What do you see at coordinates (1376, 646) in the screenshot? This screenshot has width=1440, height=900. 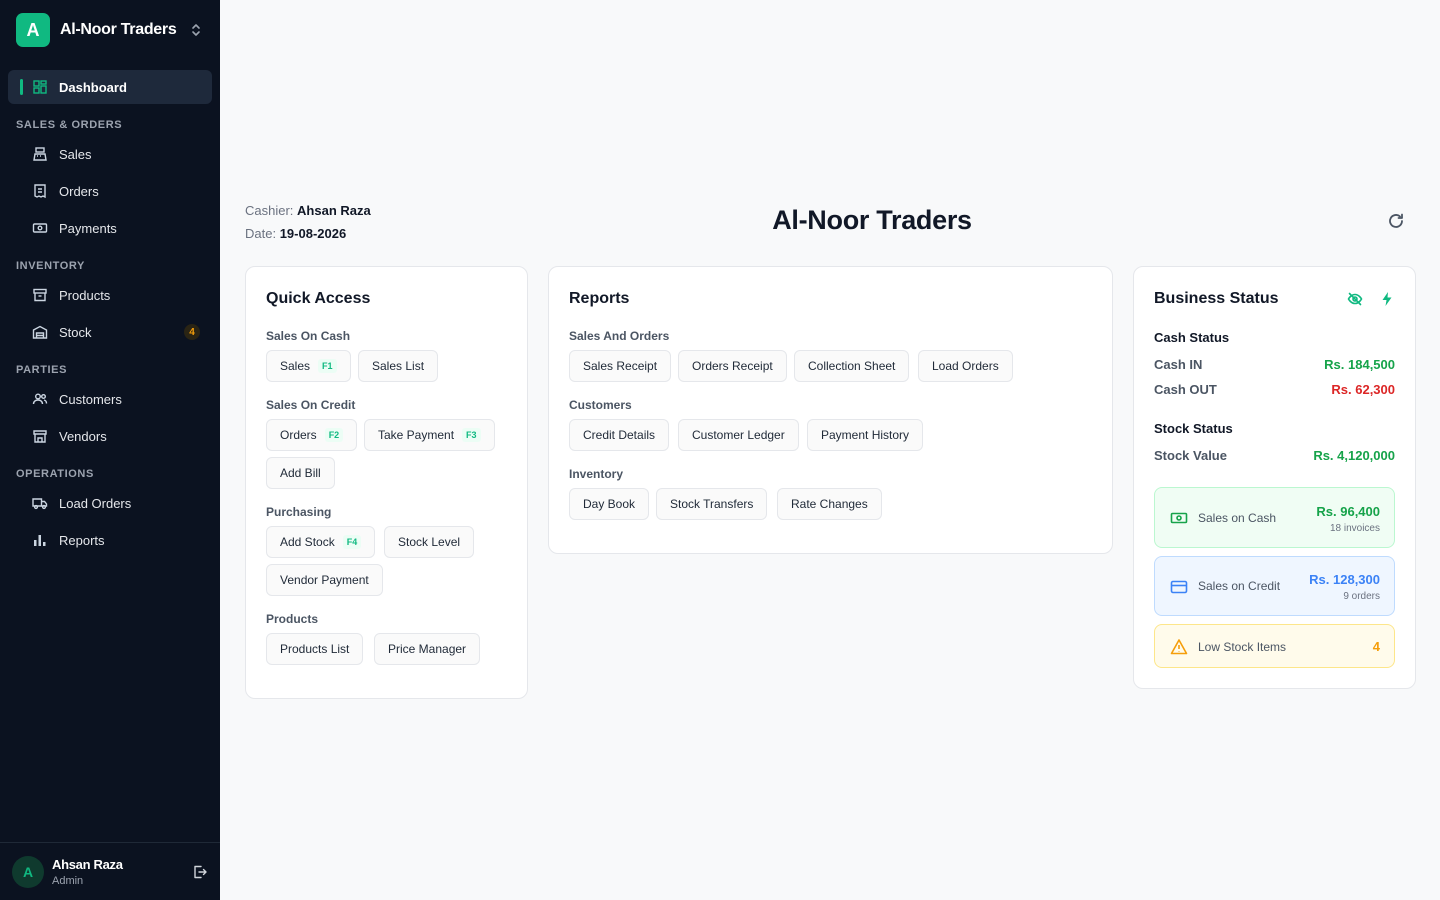 I see `tile-value: 4` at bounding box center [1376, 646].